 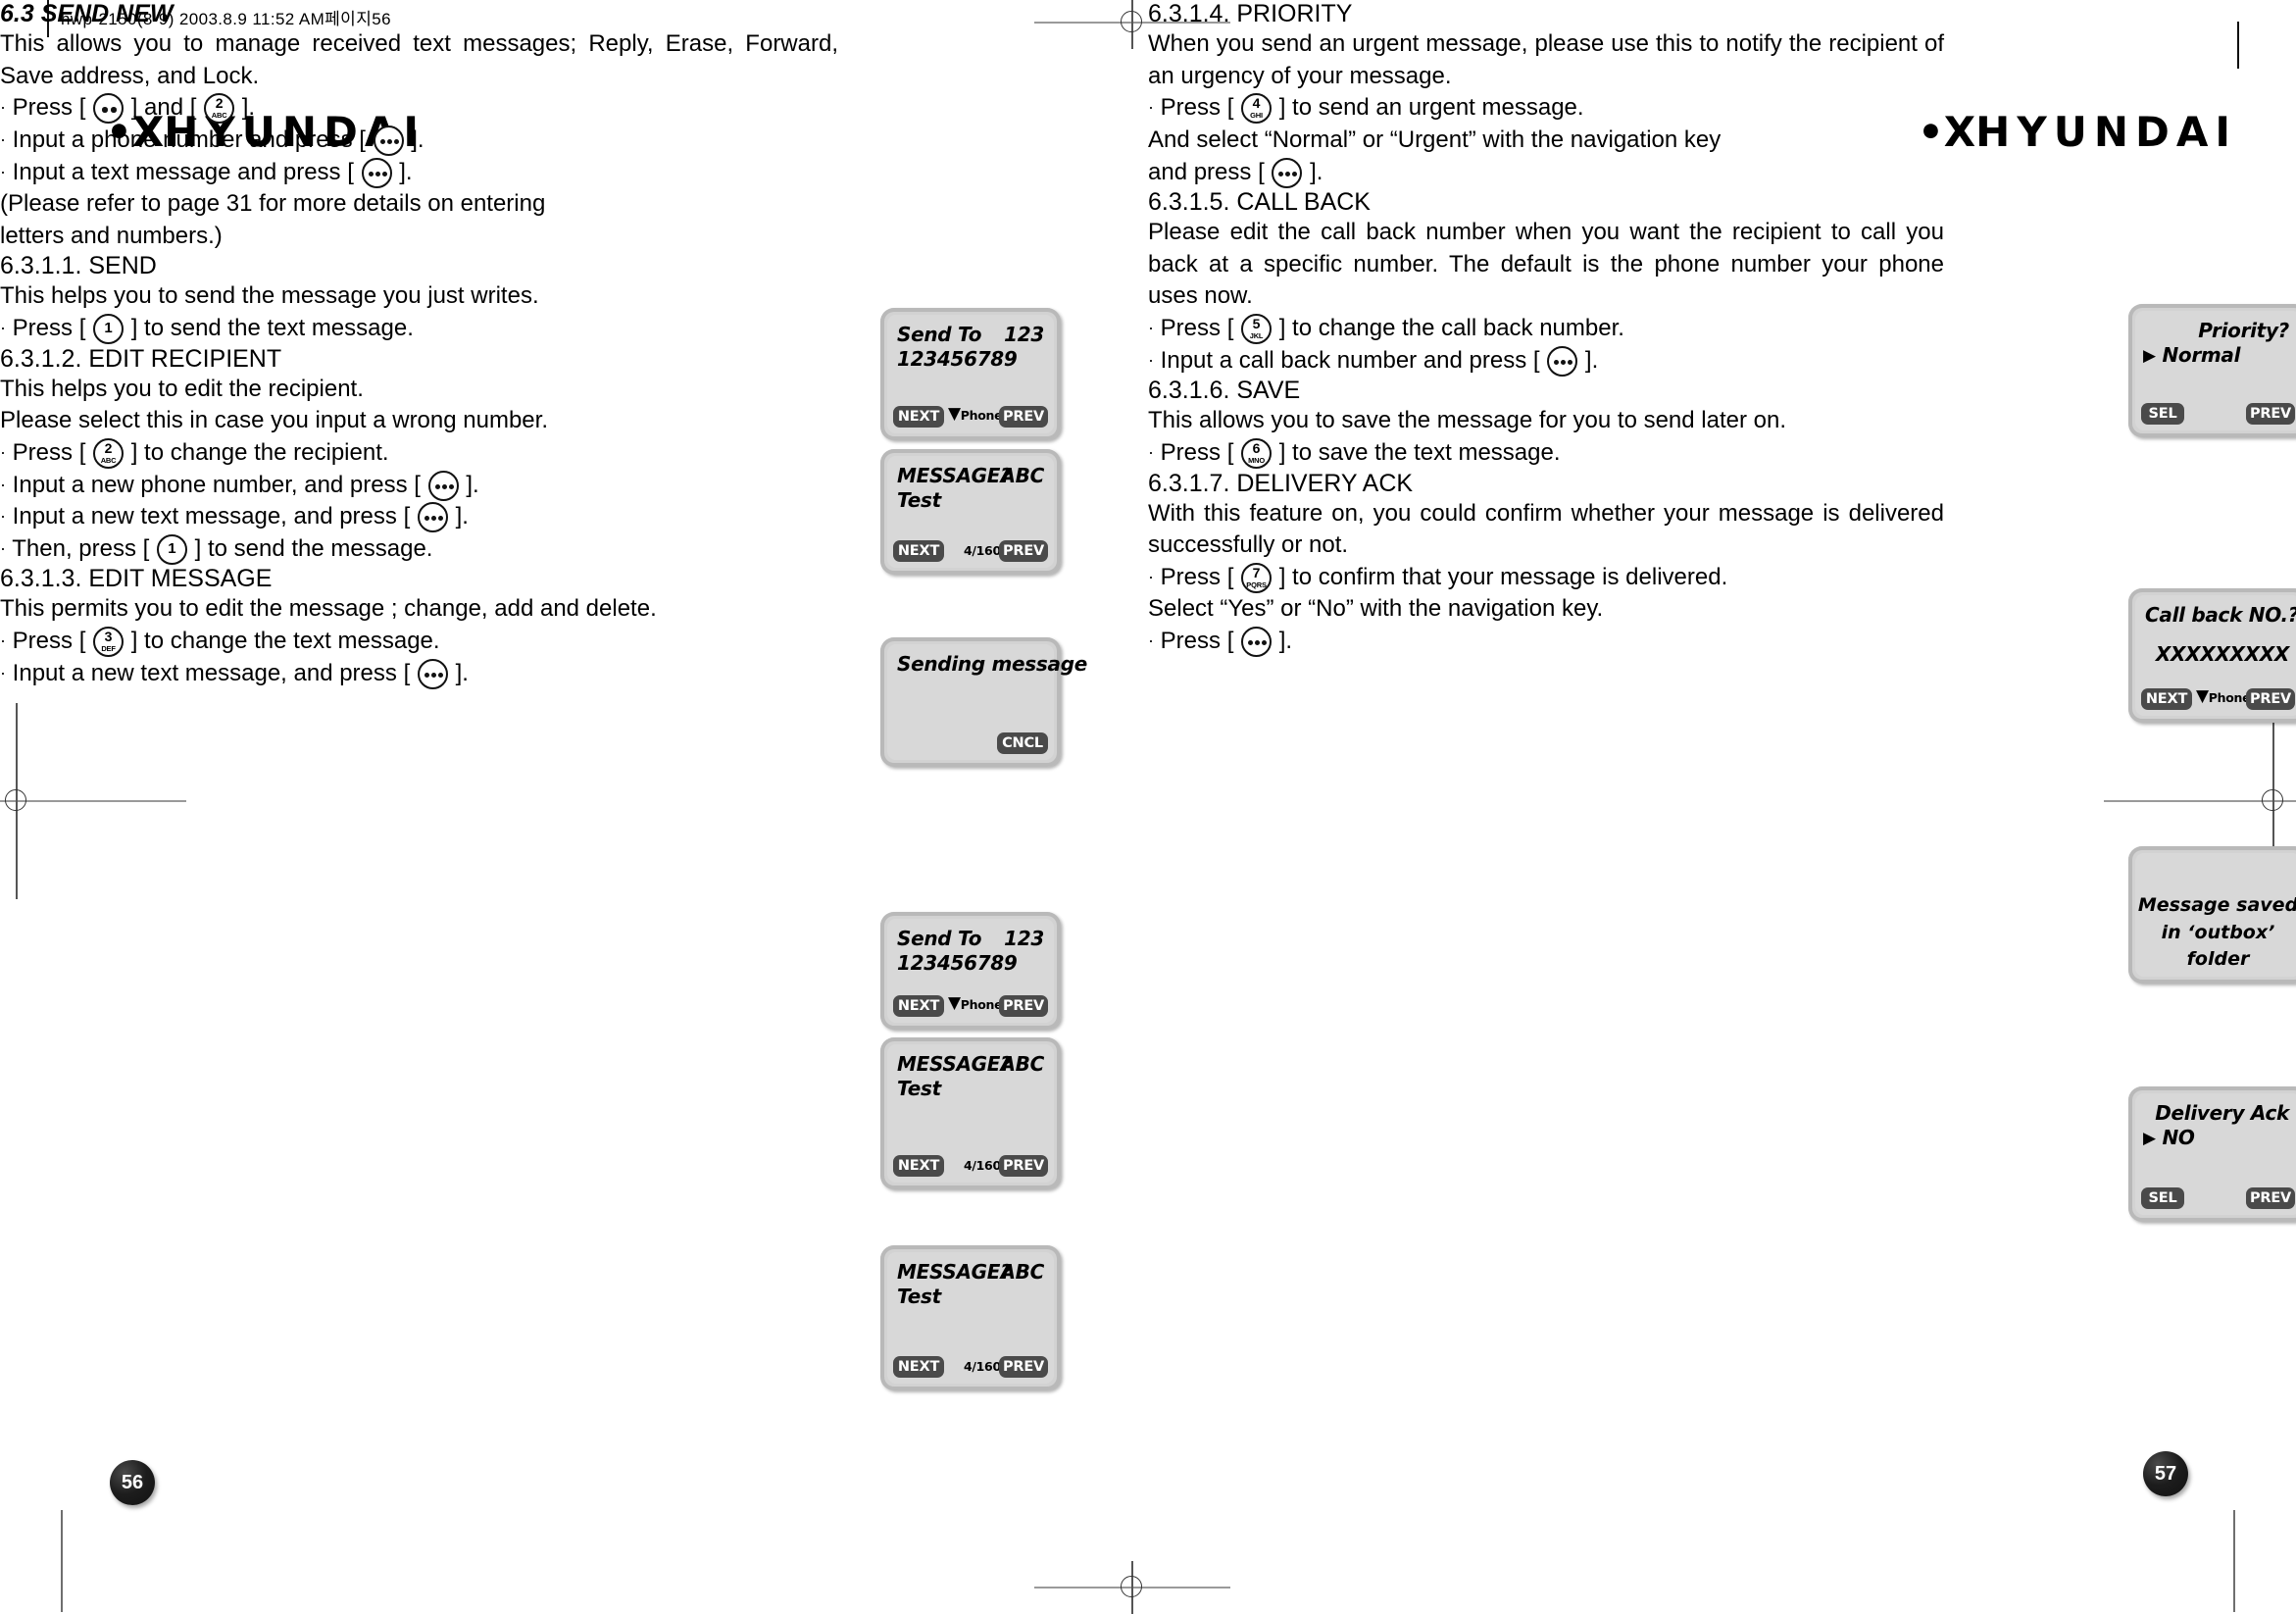 I want to click on section-title-6-3: 6.3 SEND NEW, so click(x=87, y=13).